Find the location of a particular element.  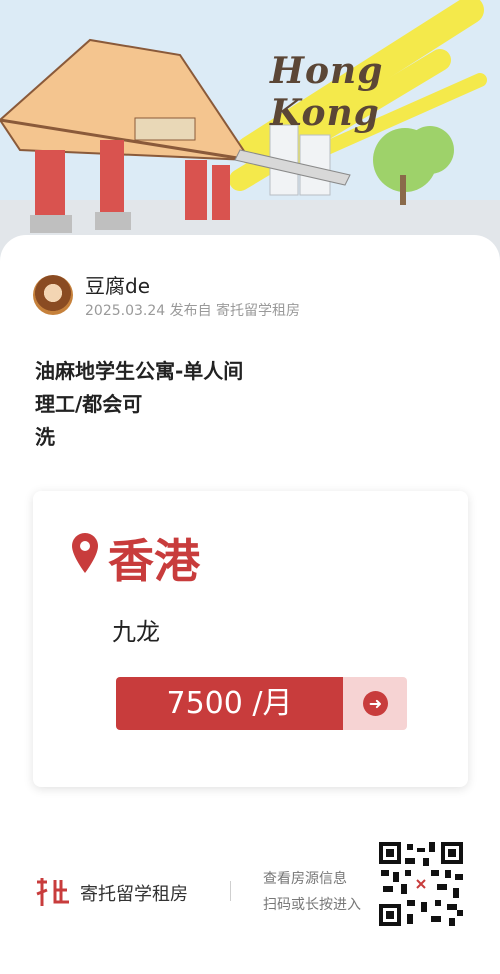

price-button: 7500 /月 ➜ is located at coordinates (261, 703).